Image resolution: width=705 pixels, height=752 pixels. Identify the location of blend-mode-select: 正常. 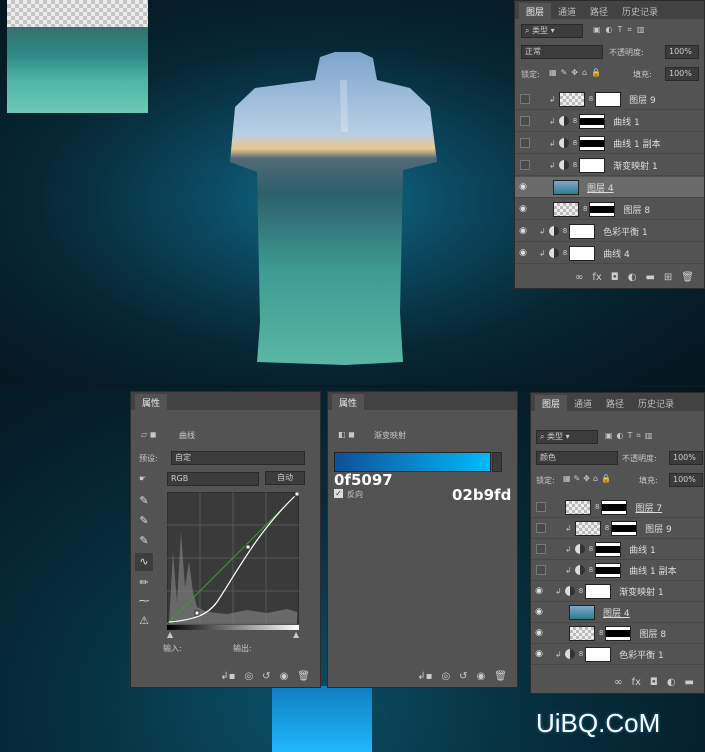
(562, 52).